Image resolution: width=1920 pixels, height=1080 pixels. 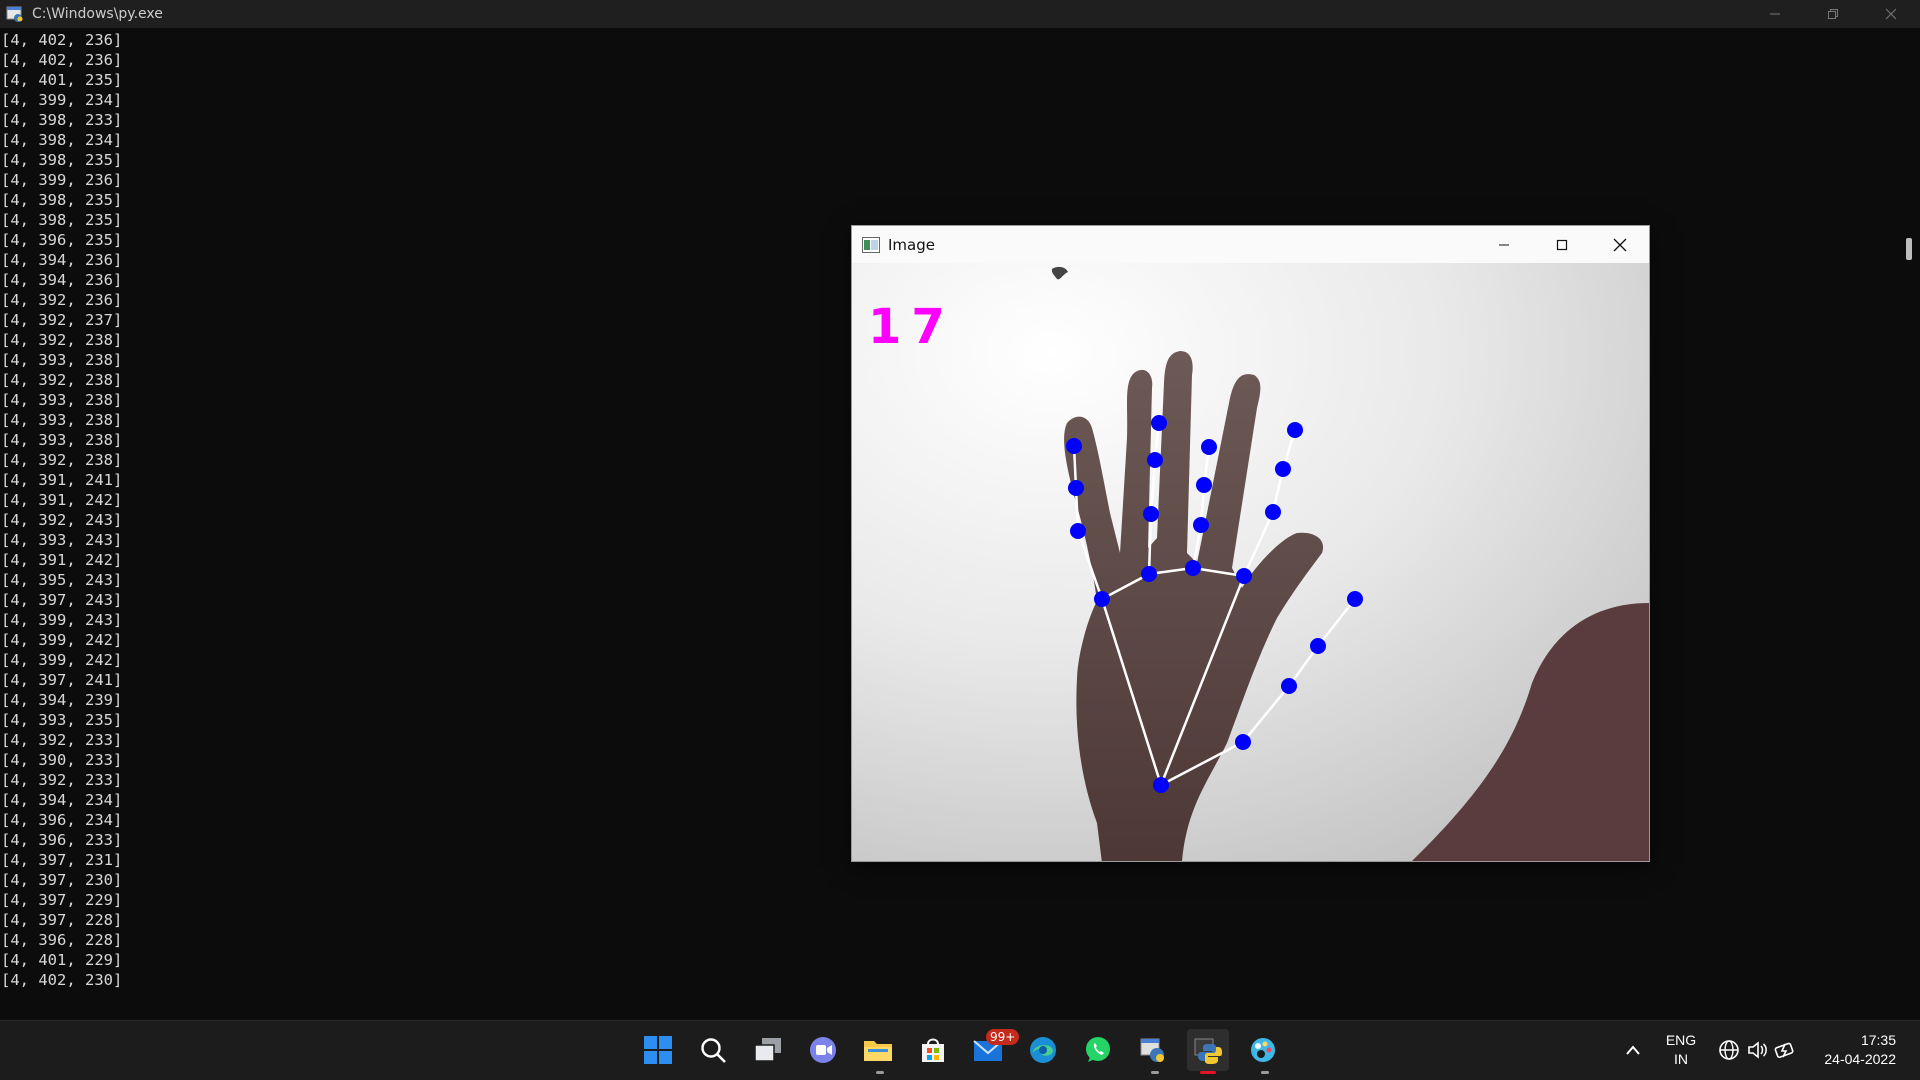 What do you see at coordinates (1784, 1050) in the screenshot?
I see `battery-charging-icon` at bounding box center [1784, 1050].